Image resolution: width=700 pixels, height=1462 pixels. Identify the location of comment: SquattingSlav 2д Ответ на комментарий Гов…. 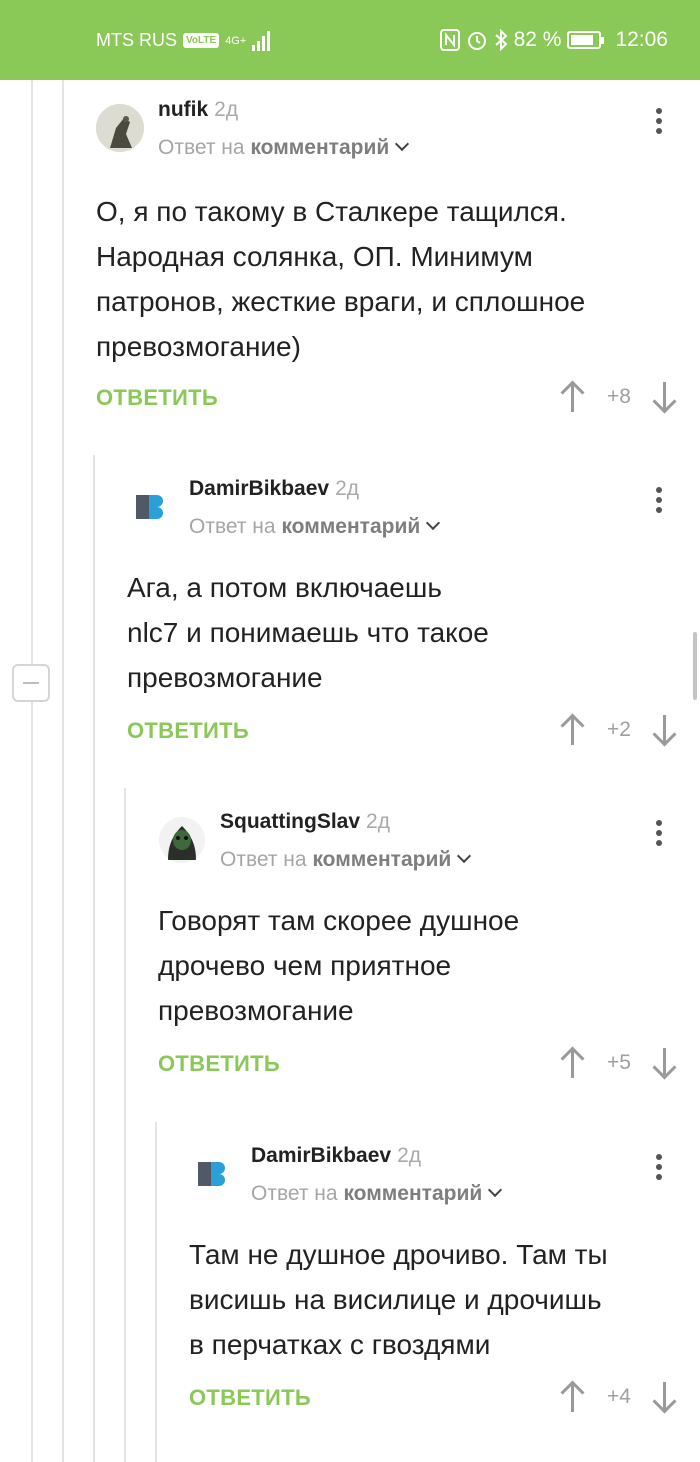
(417, 953).